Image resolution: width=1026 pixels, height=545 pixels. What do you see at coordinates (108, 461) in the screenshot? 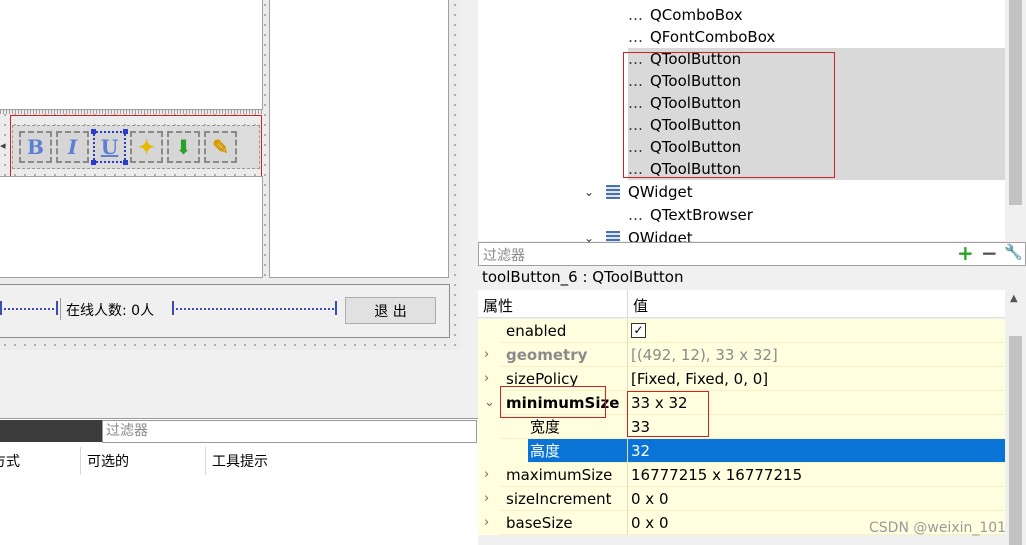
I see `column-header-checkable: 可选的` at bounding box center [108, 461].